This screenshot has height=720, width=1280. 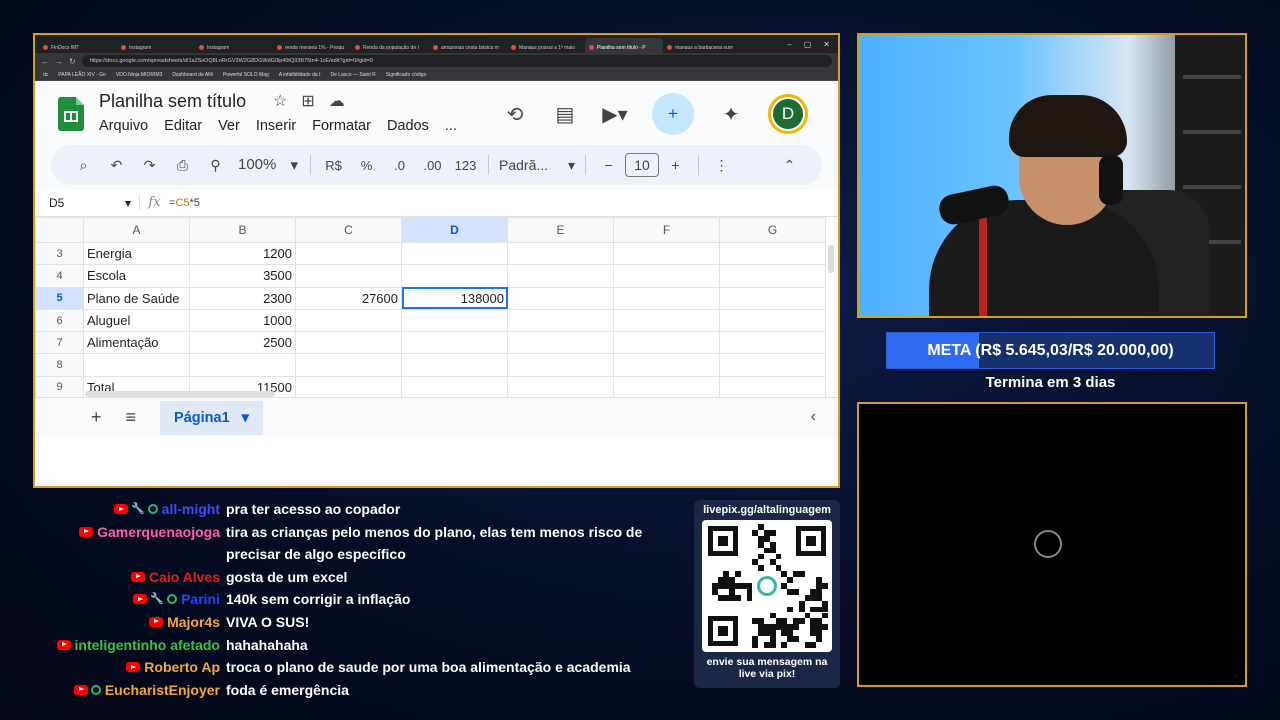 What do you see at coordinates (242, 253) in the screenshot?
I see `cell: 1200` at bounding box center [242, 253].